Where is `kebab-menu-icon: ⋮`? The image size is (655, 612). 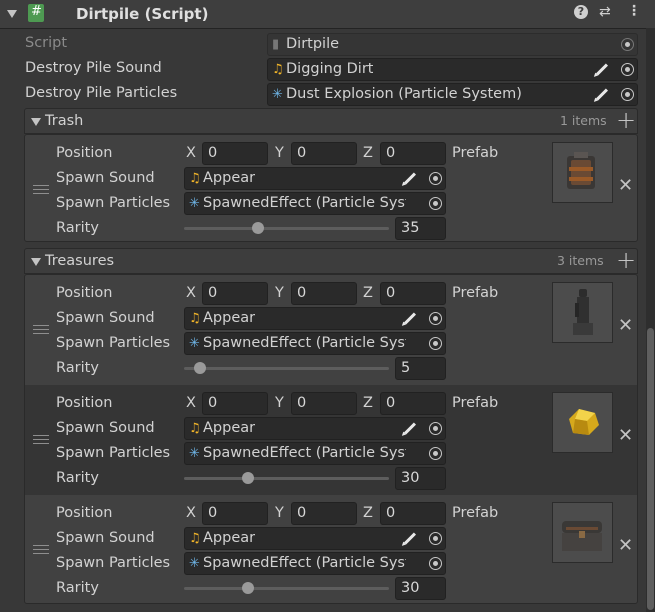 kebab-menu-icon: ⋮ is located at coordinates (634, 11).